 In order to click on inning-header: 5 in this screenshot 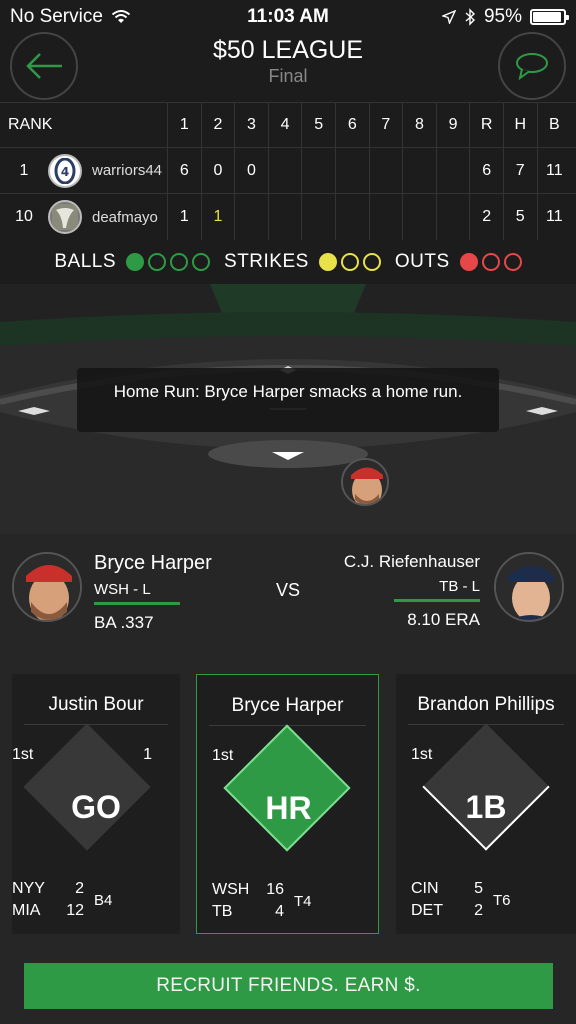, I will do `click(319, 125)`.